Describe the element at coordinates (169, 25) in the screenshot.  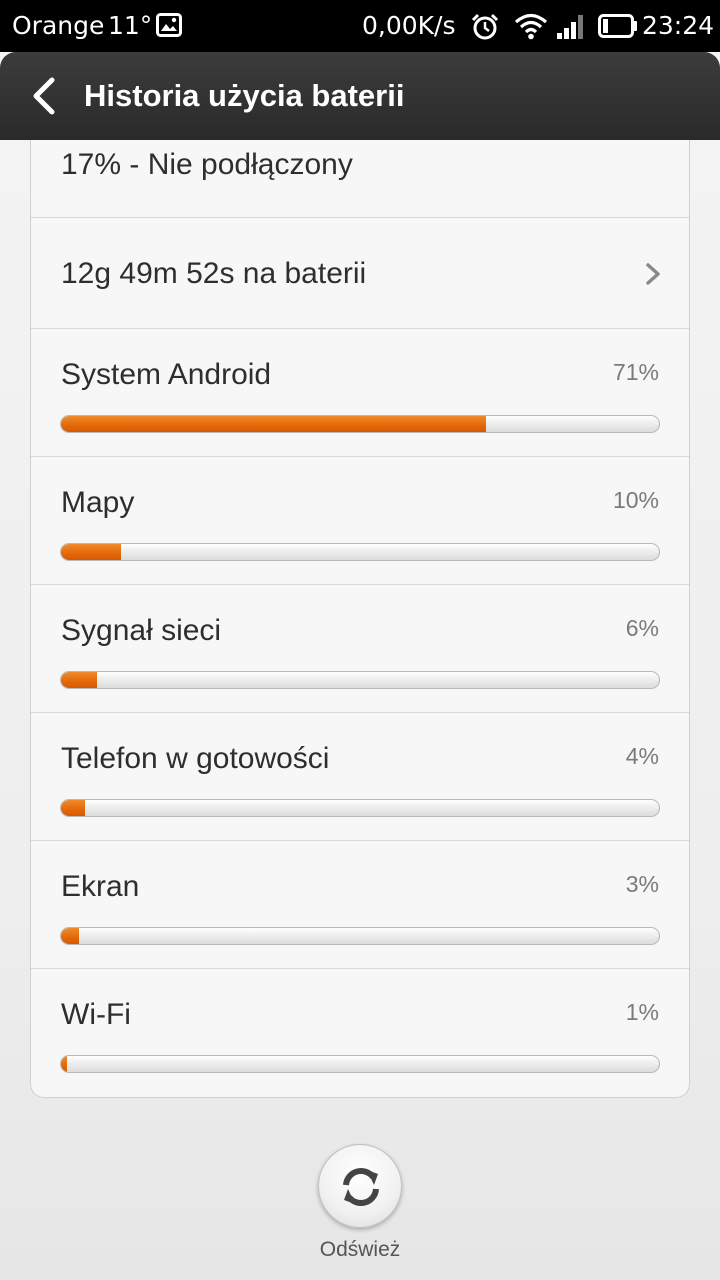
I see `image-icon` at that location.